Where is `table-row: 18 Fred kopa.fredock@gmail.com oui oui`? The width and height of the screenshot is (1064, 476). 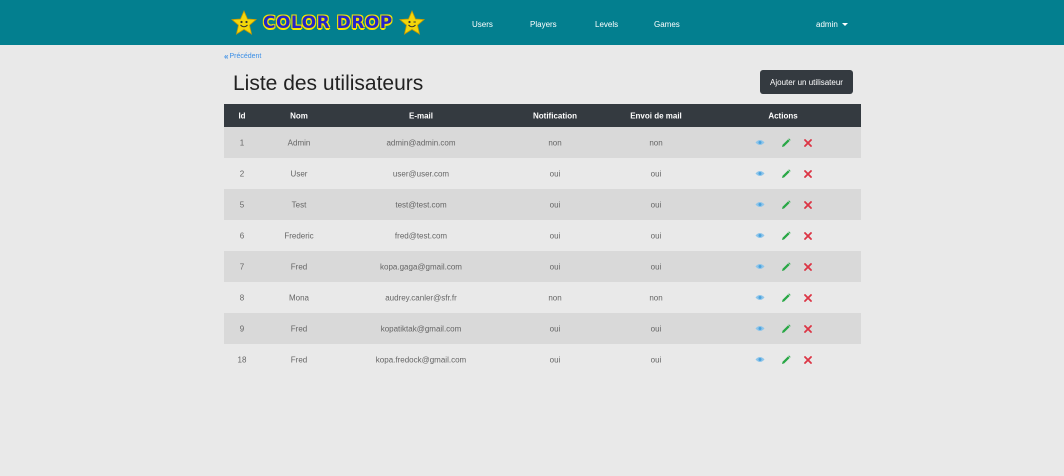
table-row: 18 Fred kopa.fredock@gmail.com oui oui is located at coordinates (542, 359).